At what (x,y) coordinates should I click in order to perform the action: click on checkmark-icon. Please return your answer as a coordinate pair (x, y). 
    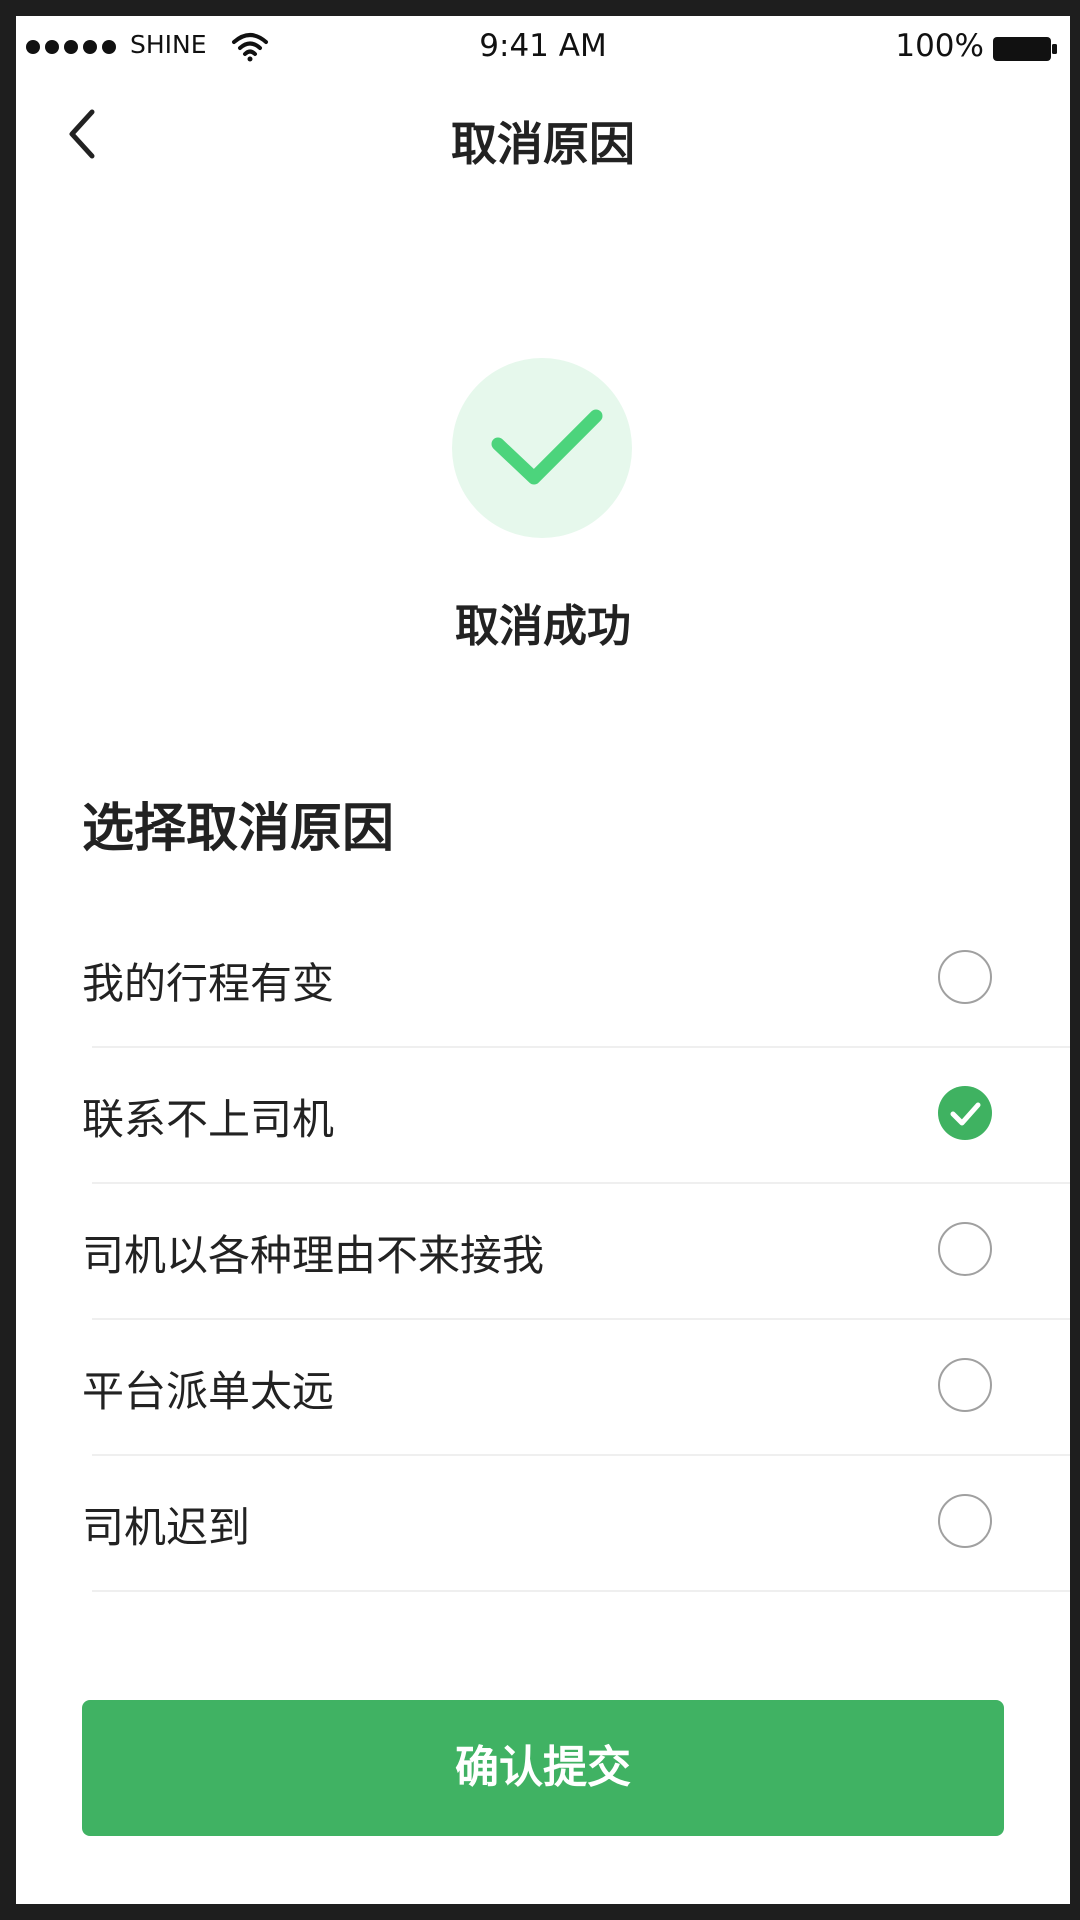
    Looking at the image, I should click on (547, 447).